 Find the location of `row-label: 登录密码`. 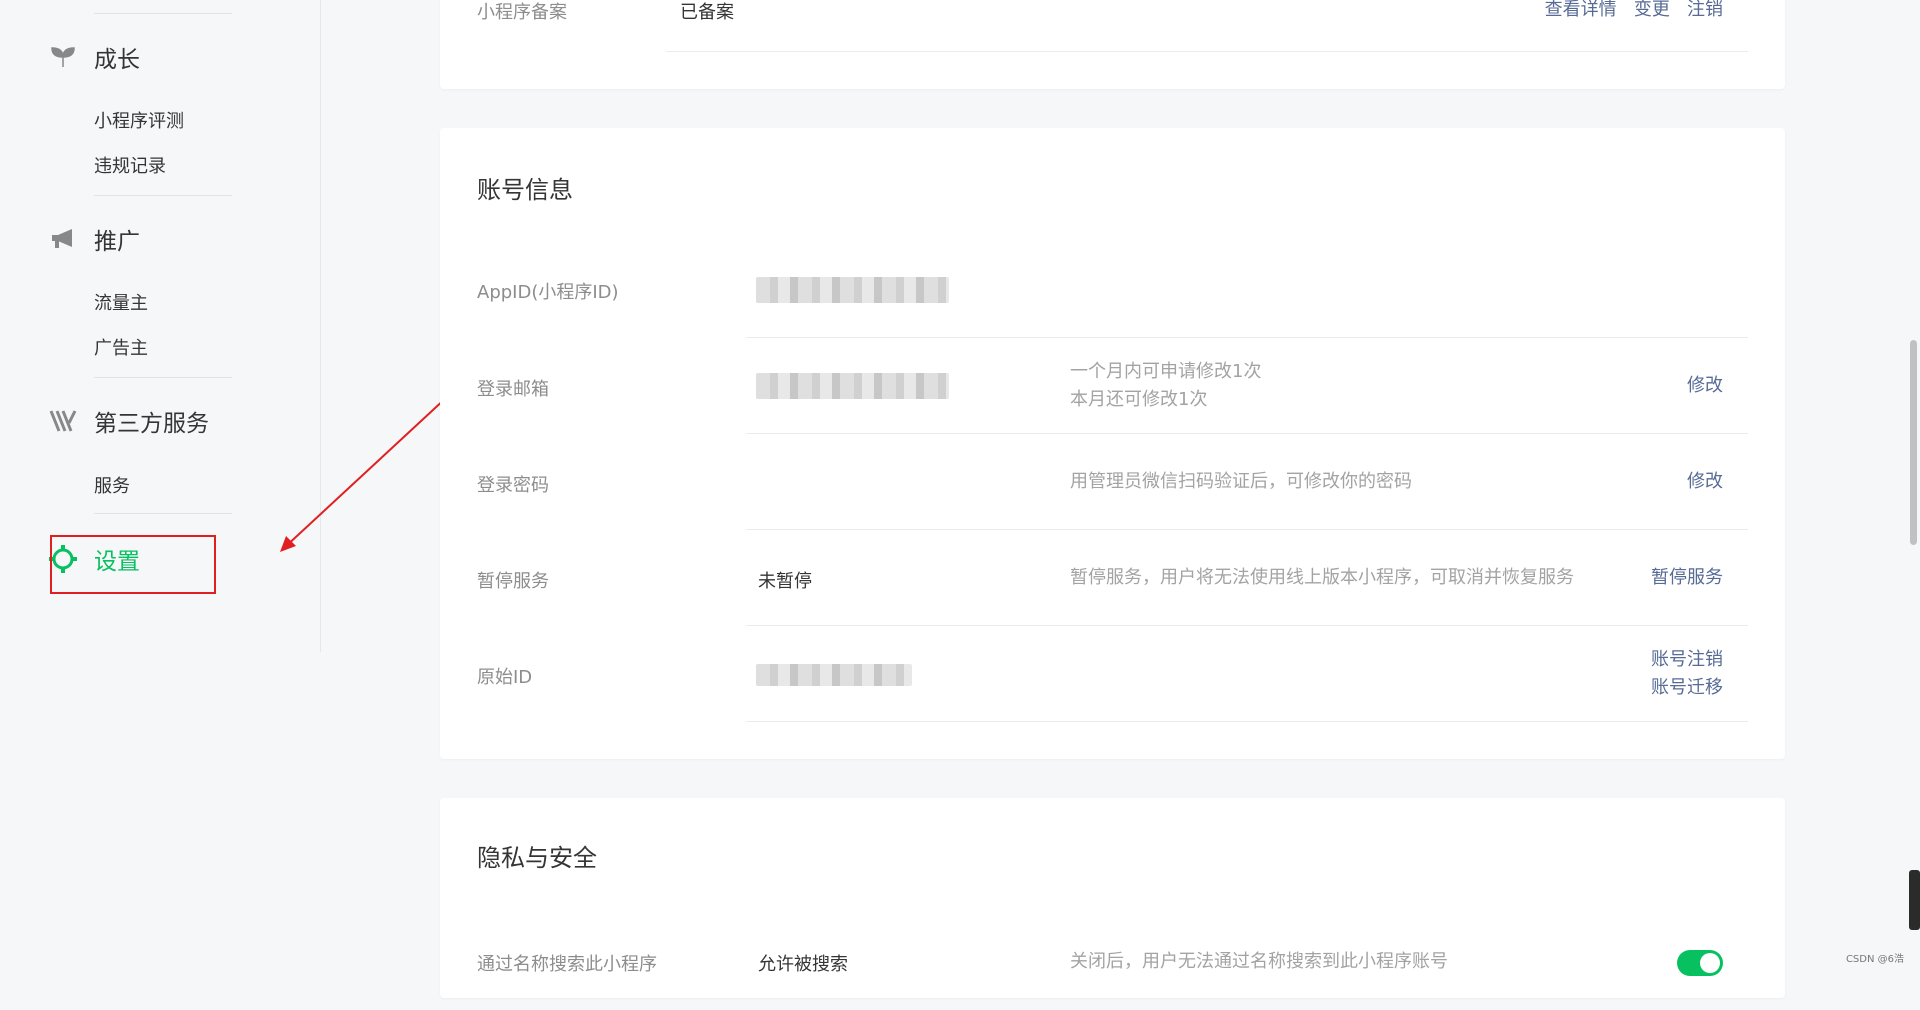

row-label: 登录密码 is located at coordinates (513, 485).